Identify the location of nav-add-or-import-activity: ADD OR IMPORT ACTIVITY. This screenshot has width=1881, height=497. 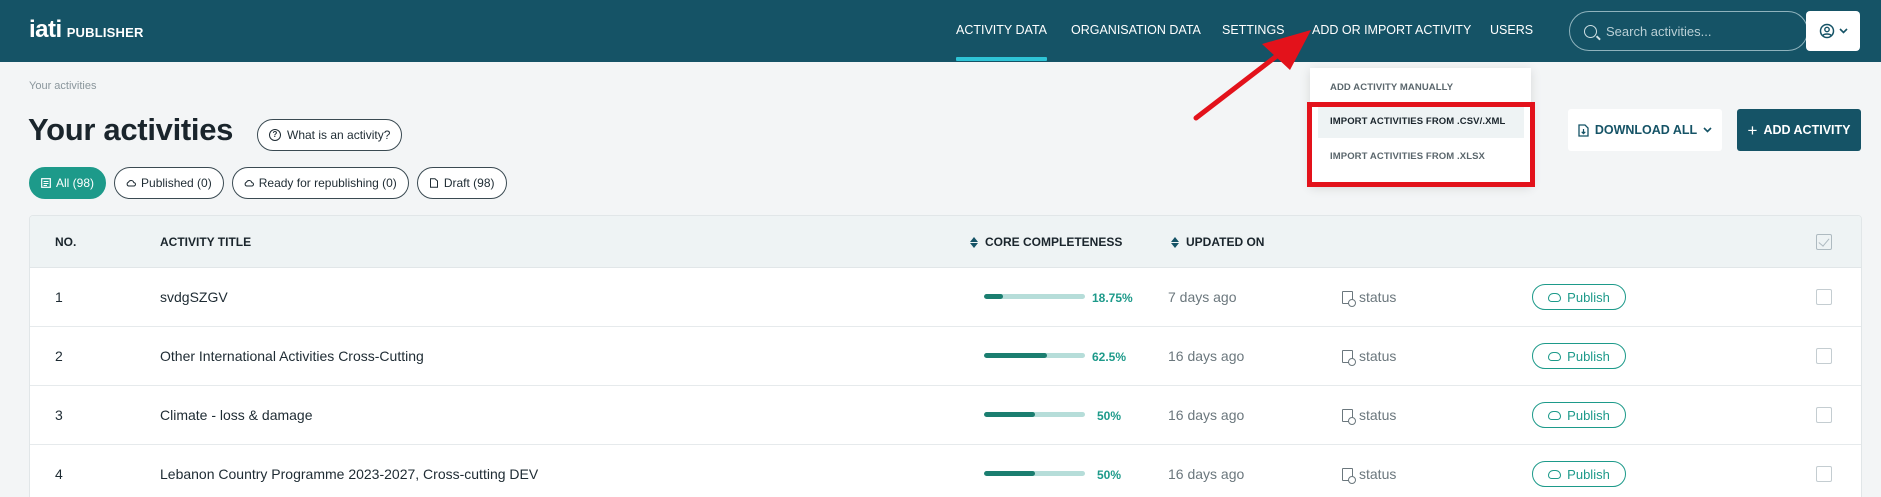
(1391, 30).